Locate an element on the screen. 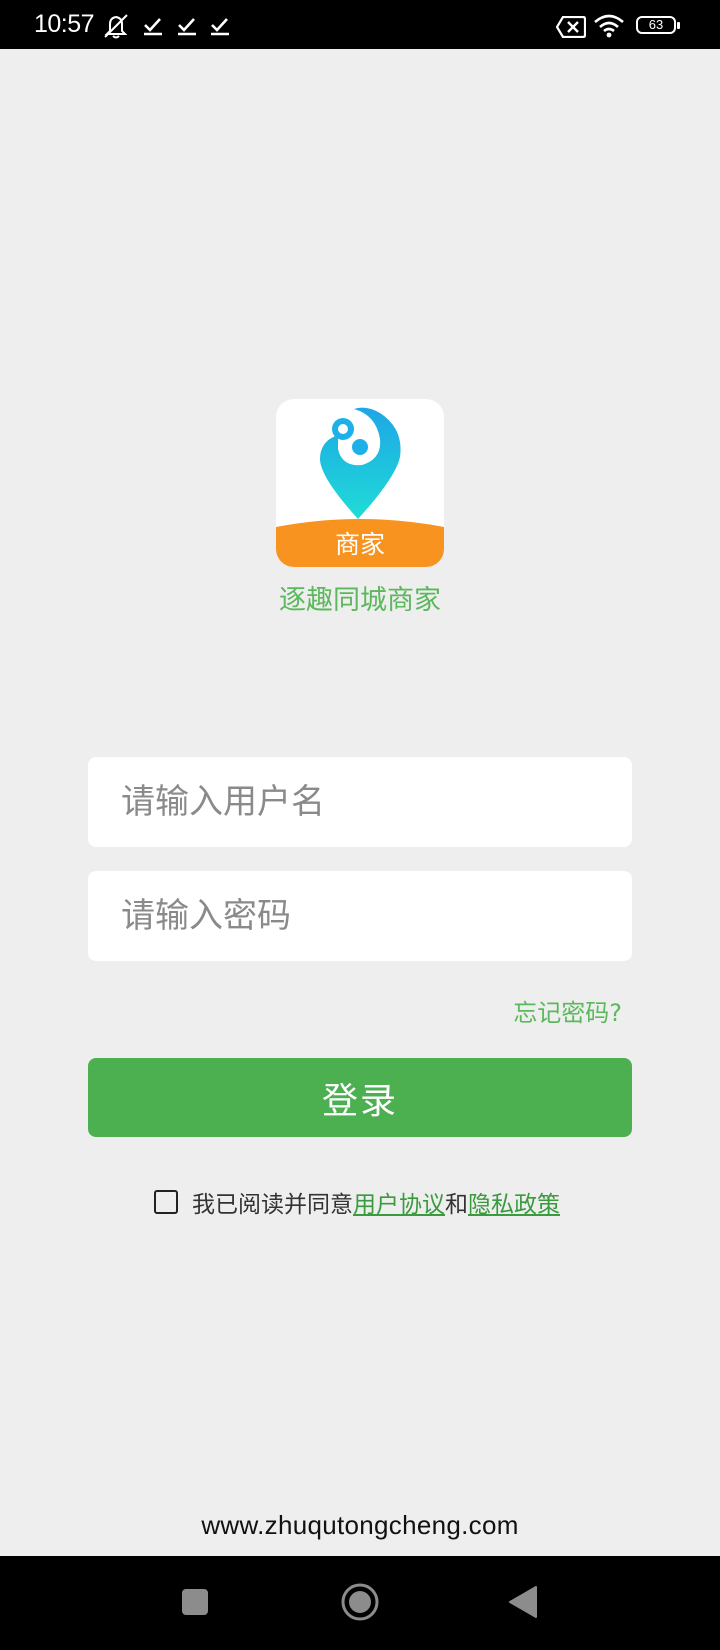 Image resolution: width=720 pixels, height=1650 pixels. privacy-policy-link: 隐私政策 is located at coordinates (514, 1202).